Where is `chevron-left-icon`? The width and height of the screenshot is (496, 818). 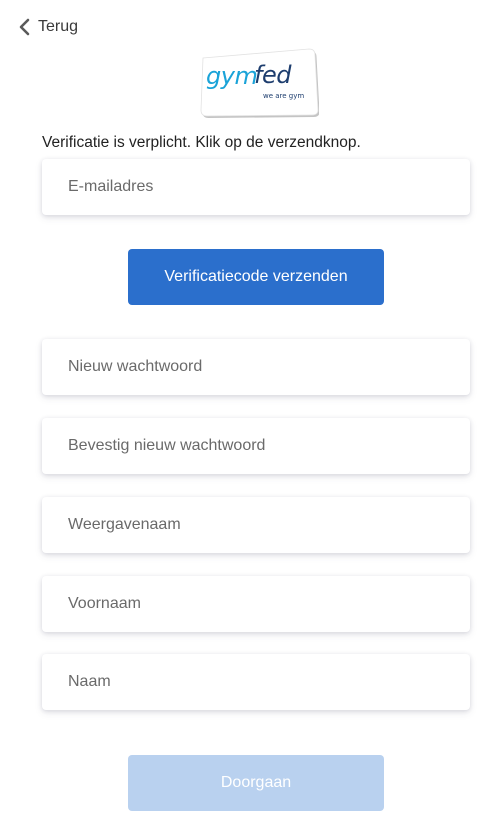 chevron-left-icon is located at coordinates (24, 27).